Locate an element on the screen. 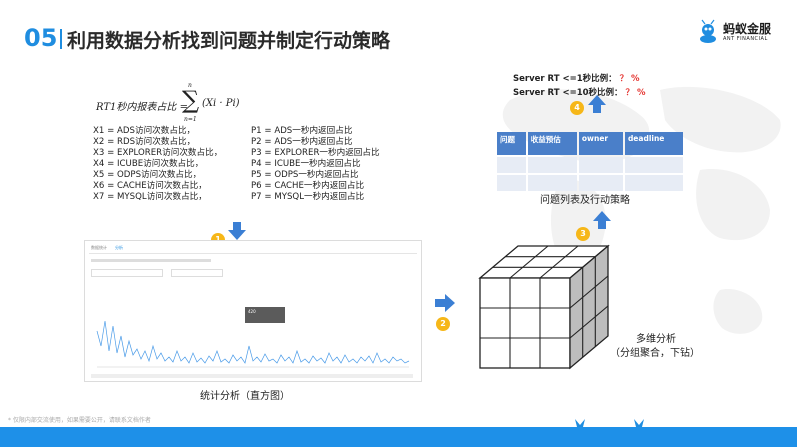 The image size is (797, 447). formula-term: (Xi · Pi) is located at coordinates (221, 103).